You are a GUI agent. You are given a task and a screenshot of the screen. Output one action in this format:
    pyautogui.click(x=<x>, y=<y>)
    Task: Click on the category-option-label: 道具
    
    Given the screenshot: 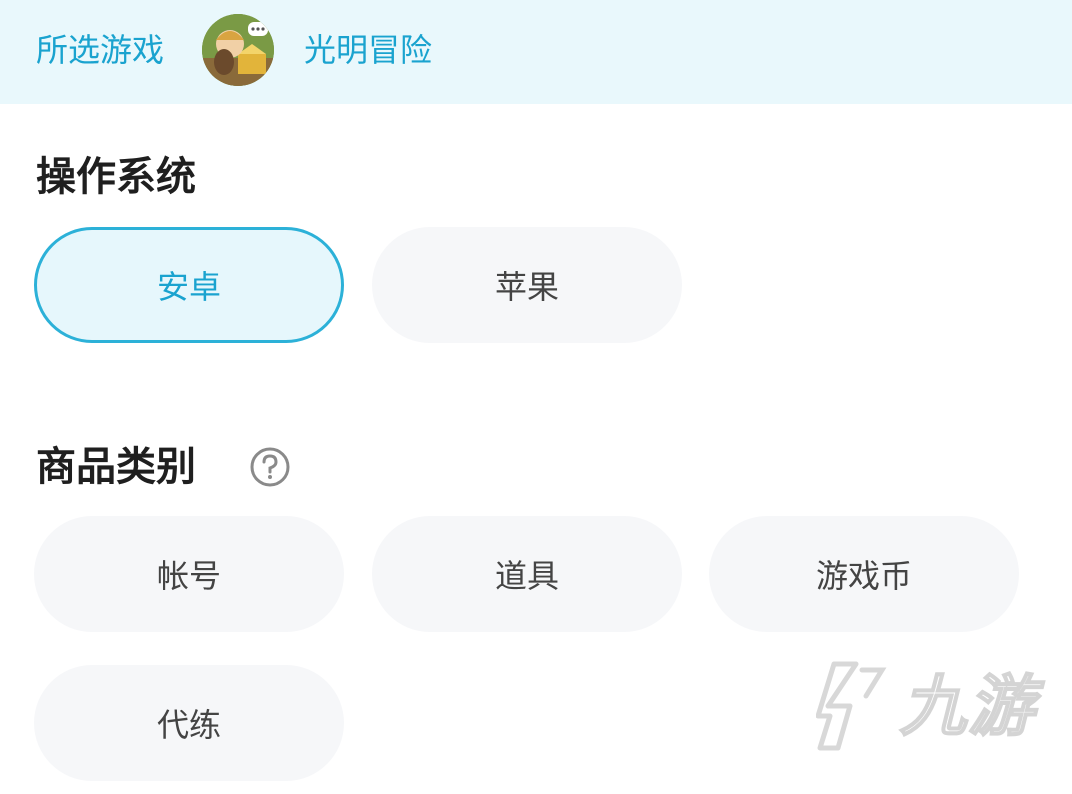 What is the action you would take?
    pyautogui.click(x=526, y=576)
    